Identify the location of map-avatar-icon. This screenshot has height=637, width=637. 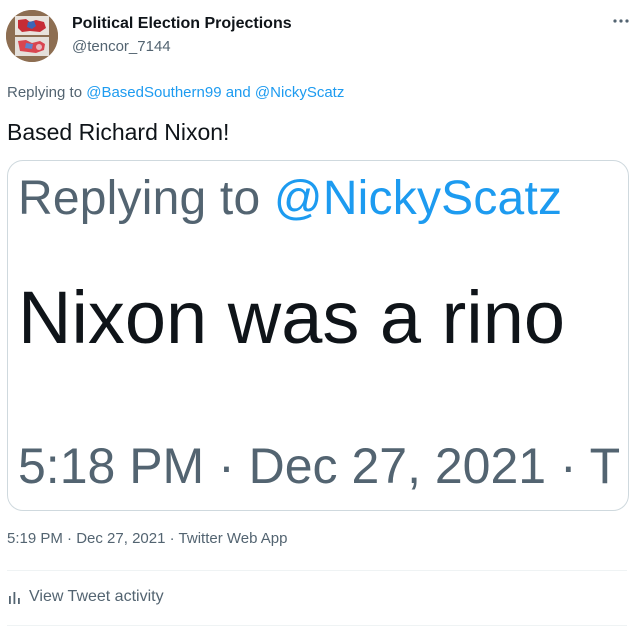
(32, 36).